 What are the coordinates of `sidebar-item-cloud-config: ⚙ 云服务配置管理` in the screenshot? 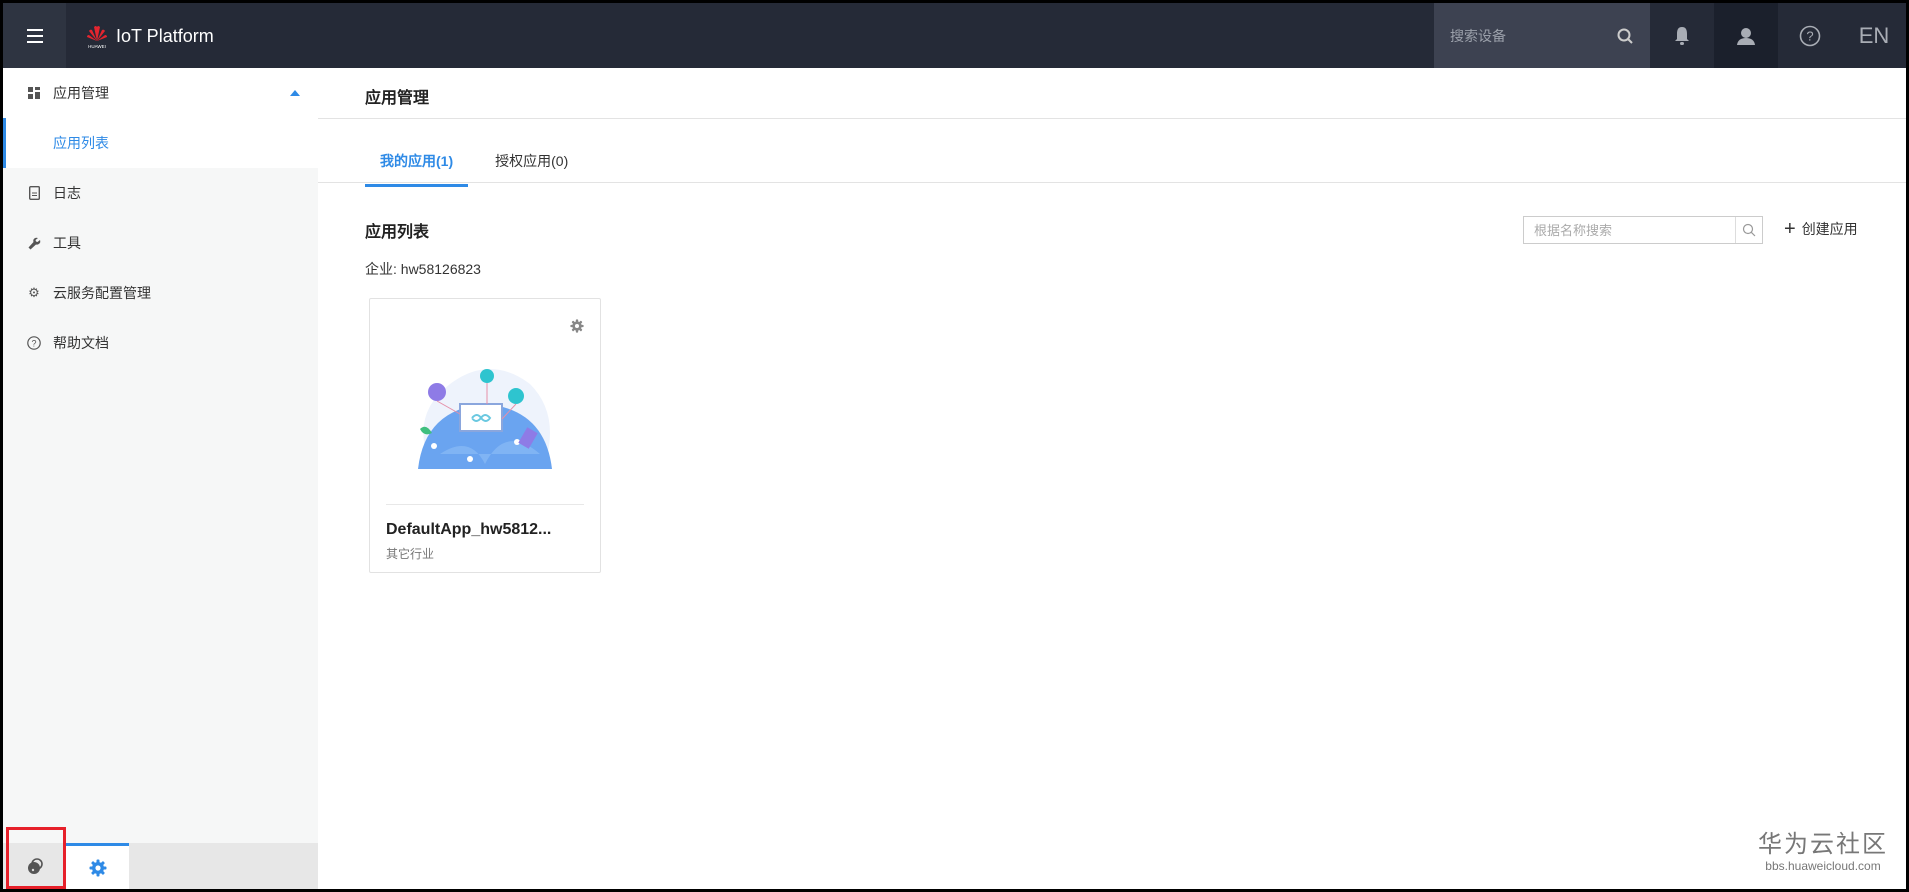 It's located at (160, 293).